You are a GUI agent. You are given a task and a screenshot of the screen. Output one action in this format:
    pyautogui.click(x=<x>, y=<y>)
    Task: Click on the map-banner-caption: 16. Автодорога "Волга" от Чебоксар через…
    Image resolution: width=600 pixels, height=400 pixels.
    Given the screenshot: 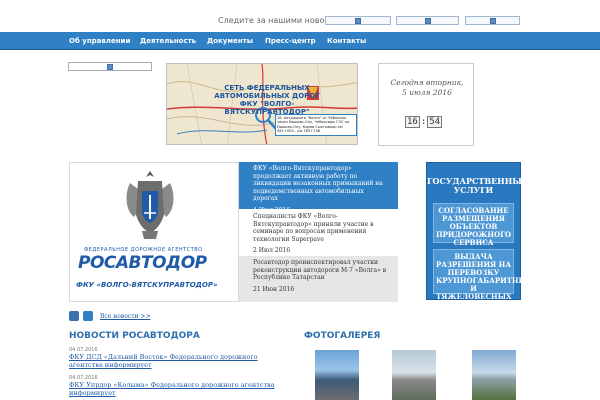 What is the action you would take?
    pyautogui.click(x=316, y=125)
    